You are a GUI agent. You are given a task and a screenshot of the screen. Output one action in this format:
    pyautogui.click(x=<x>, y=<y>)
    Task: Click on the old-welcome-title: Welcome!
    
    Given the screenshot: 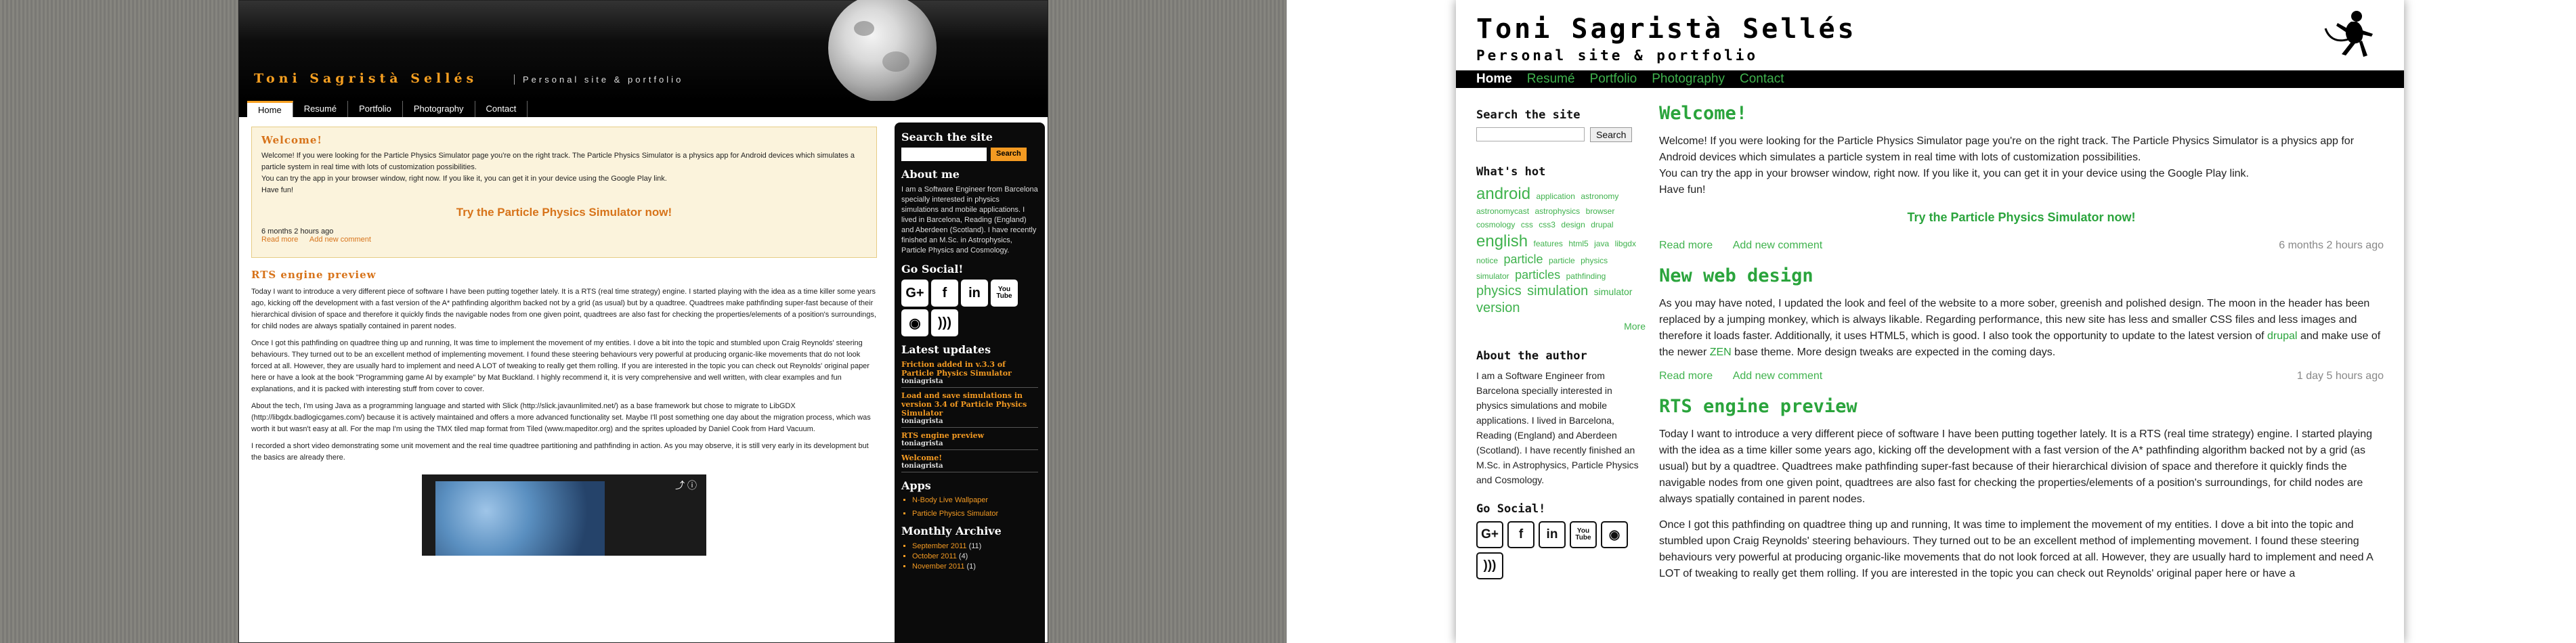 What is the action you would take?
    pyautogui.click(x=564, y=140)
    